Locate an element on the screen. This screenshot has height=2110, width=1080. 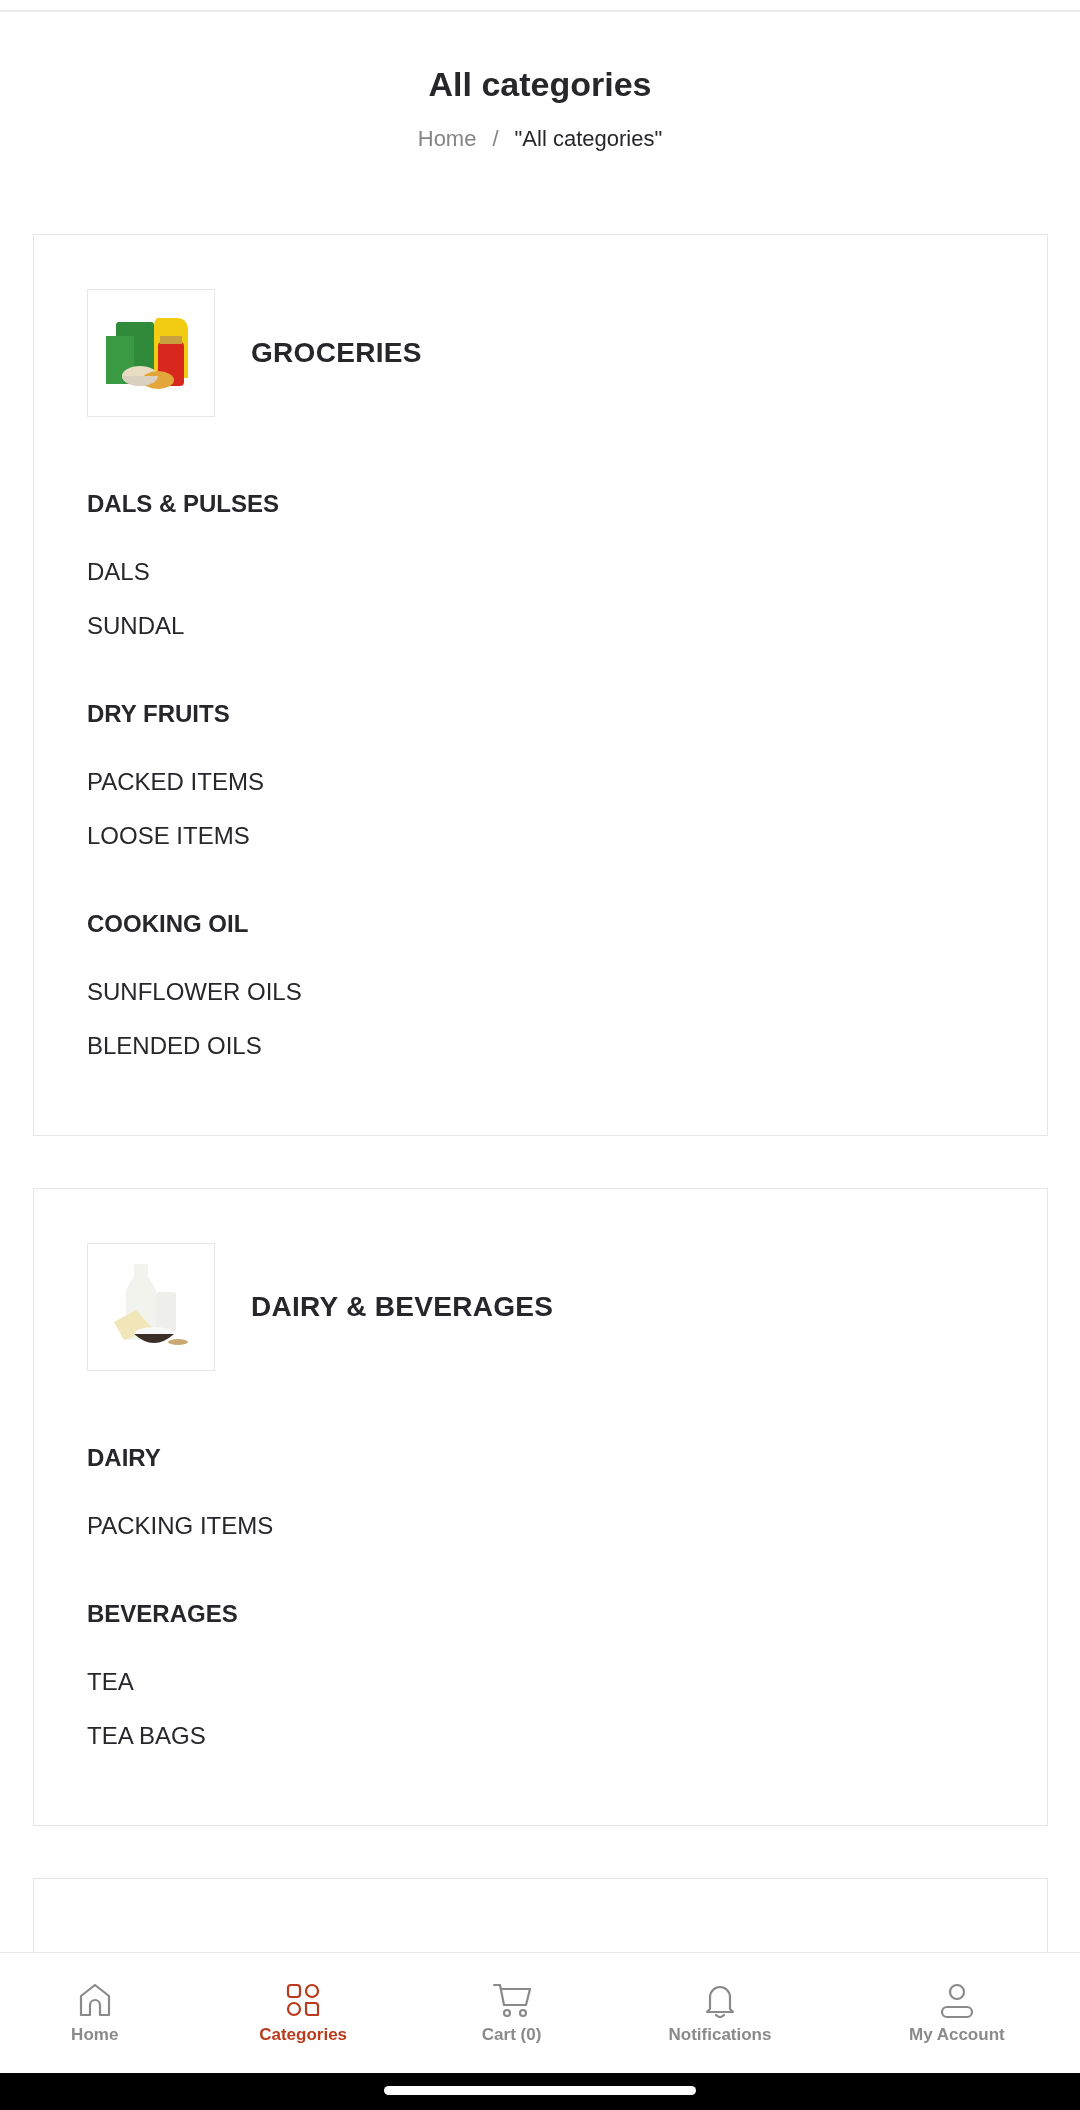
subcategory-heading: DRY FRUITS is located at coordinates (540, 714).